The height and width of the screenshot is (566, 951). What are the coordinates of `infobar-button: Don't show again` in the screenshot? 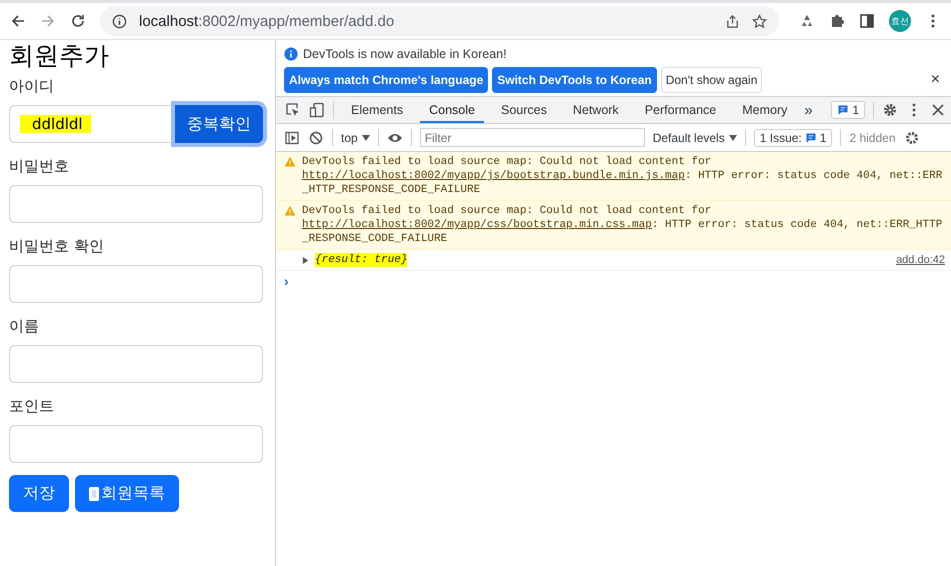 It's located at (711, 80).